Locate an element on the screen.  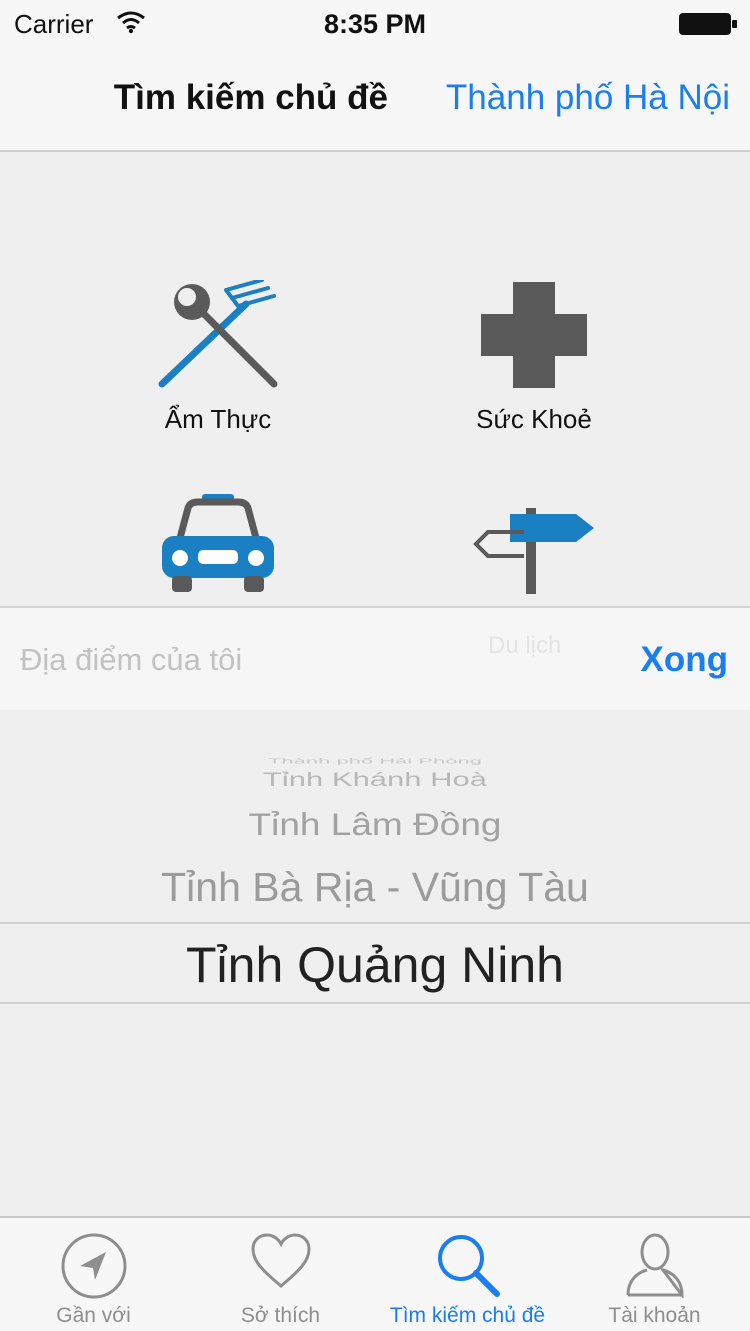
tab-favorites: Sở thích is located at coordinates (280, 1274).